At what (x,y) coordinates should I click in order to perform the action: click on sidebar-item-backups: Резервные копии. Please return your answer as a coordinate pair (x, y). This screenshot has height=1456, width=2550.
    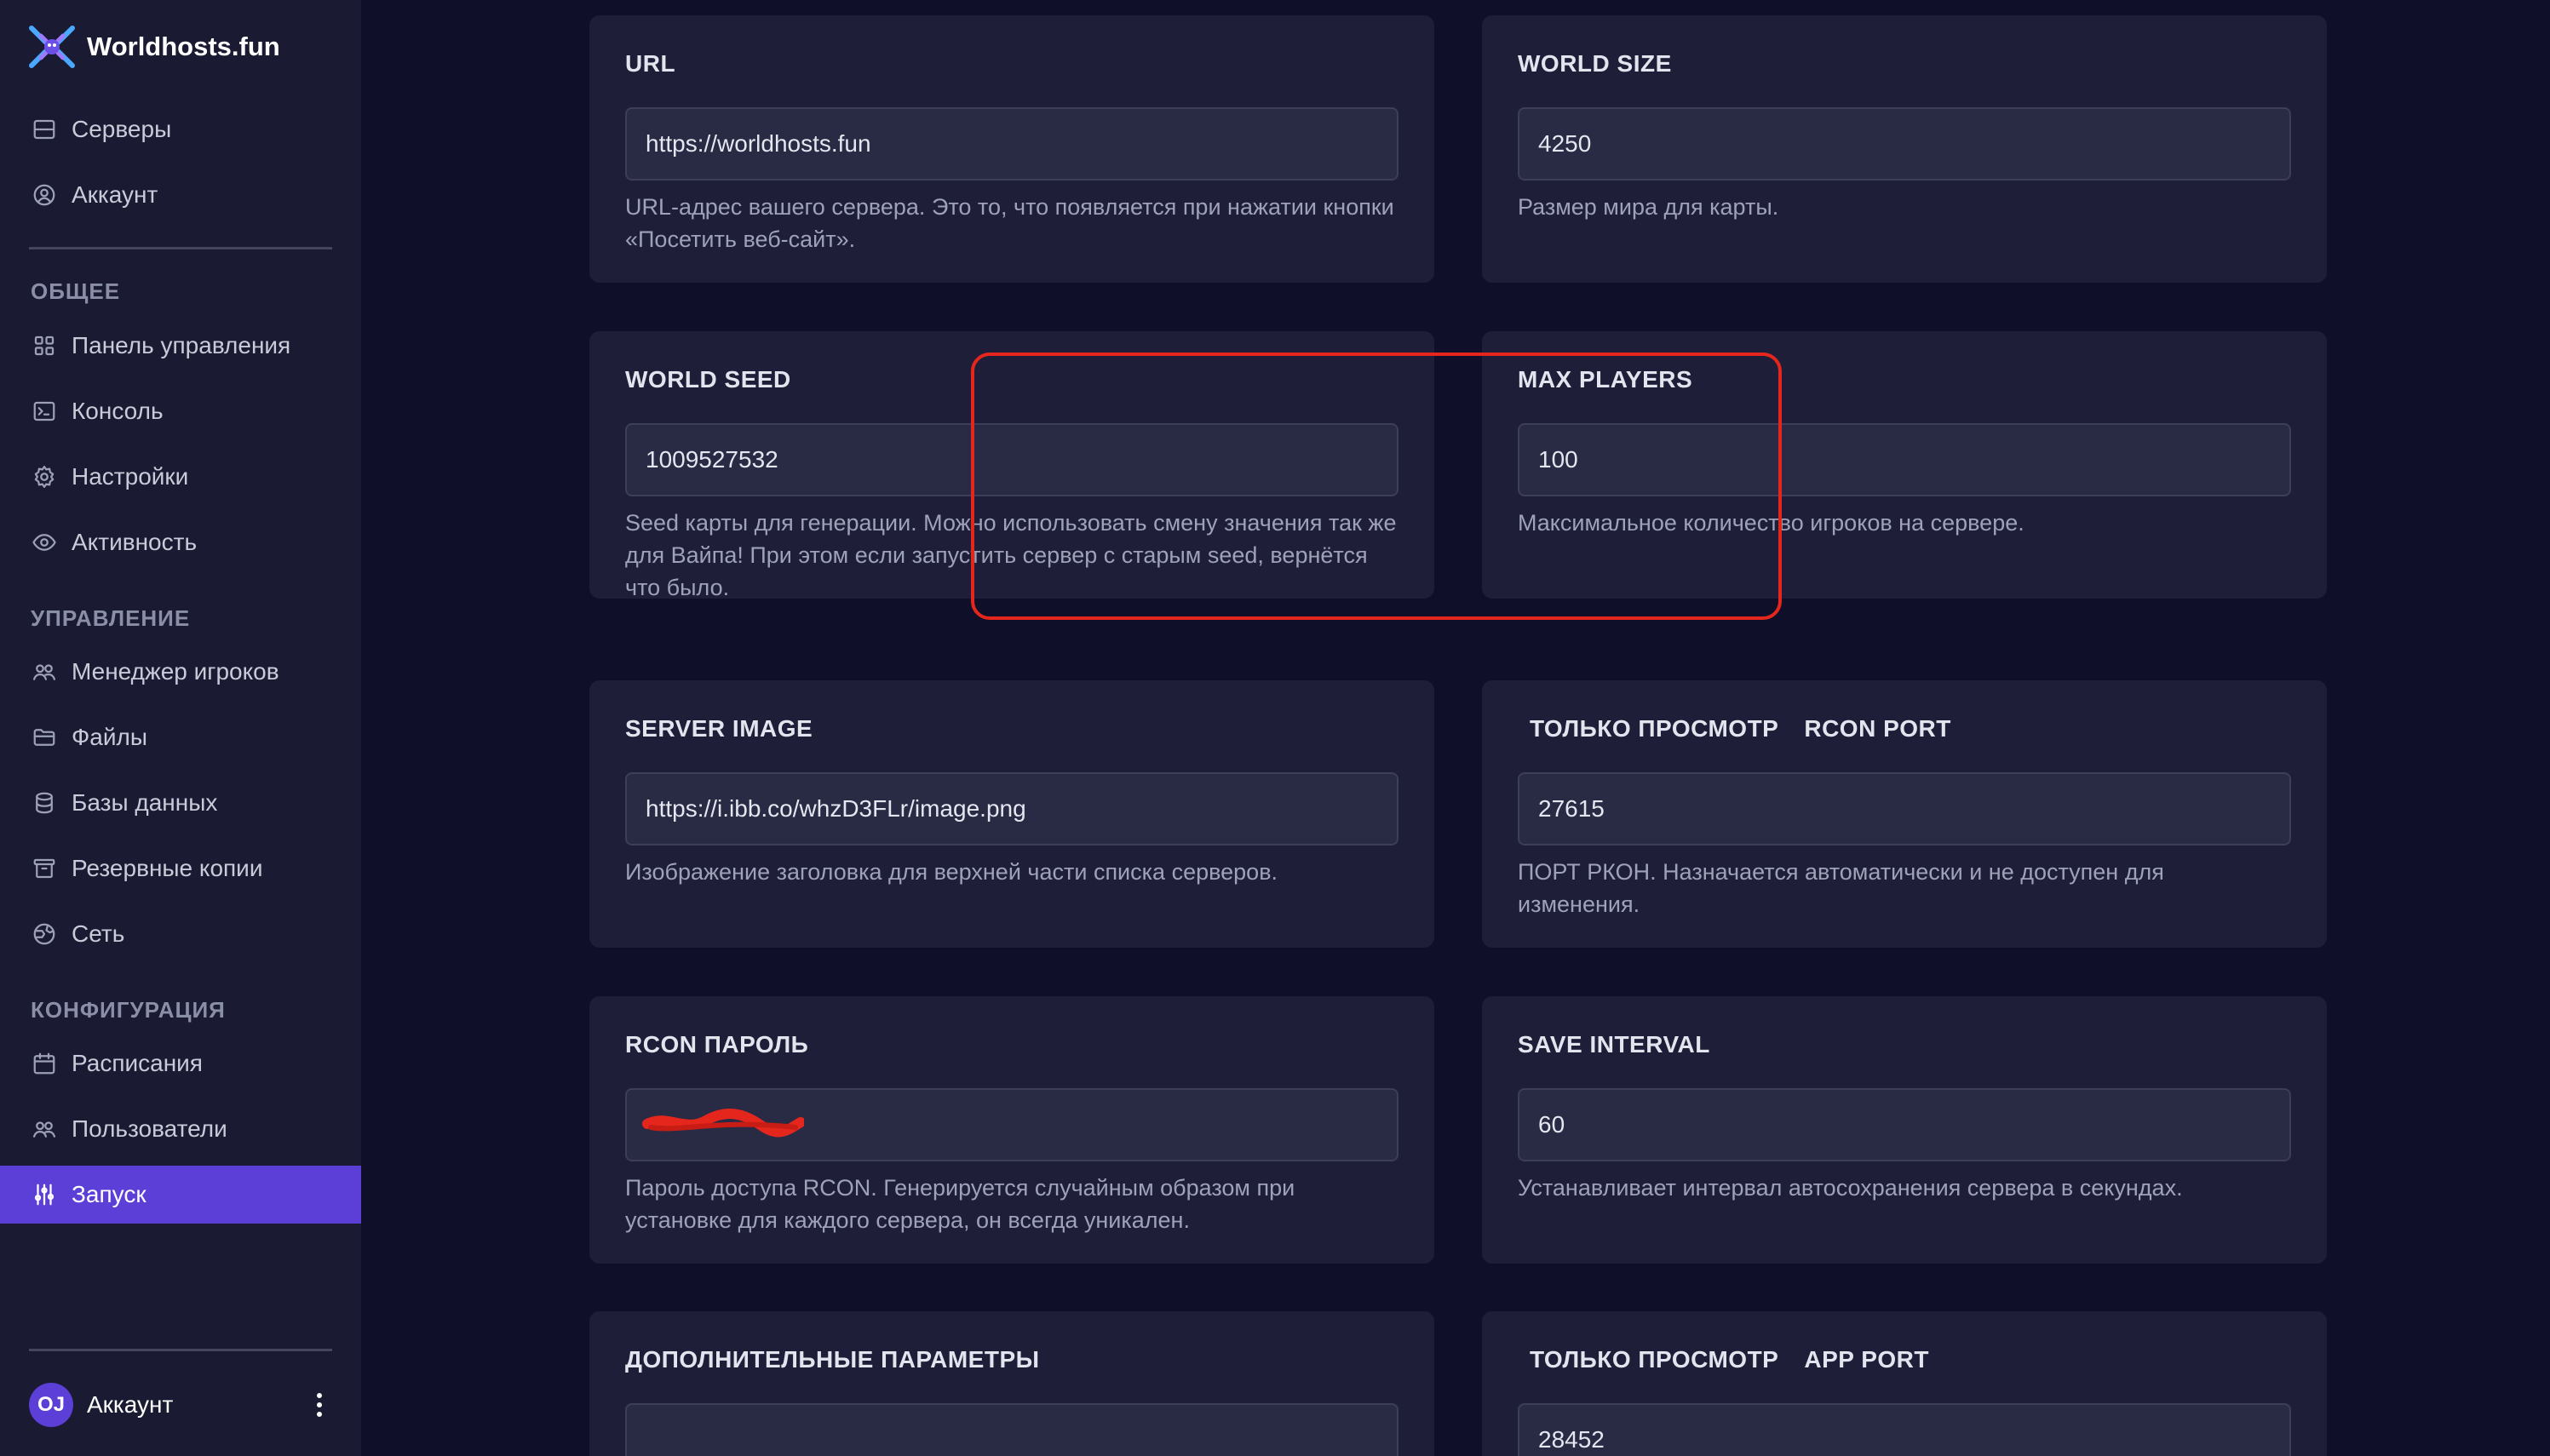
    Looking at the image, I should click on (180, 869).